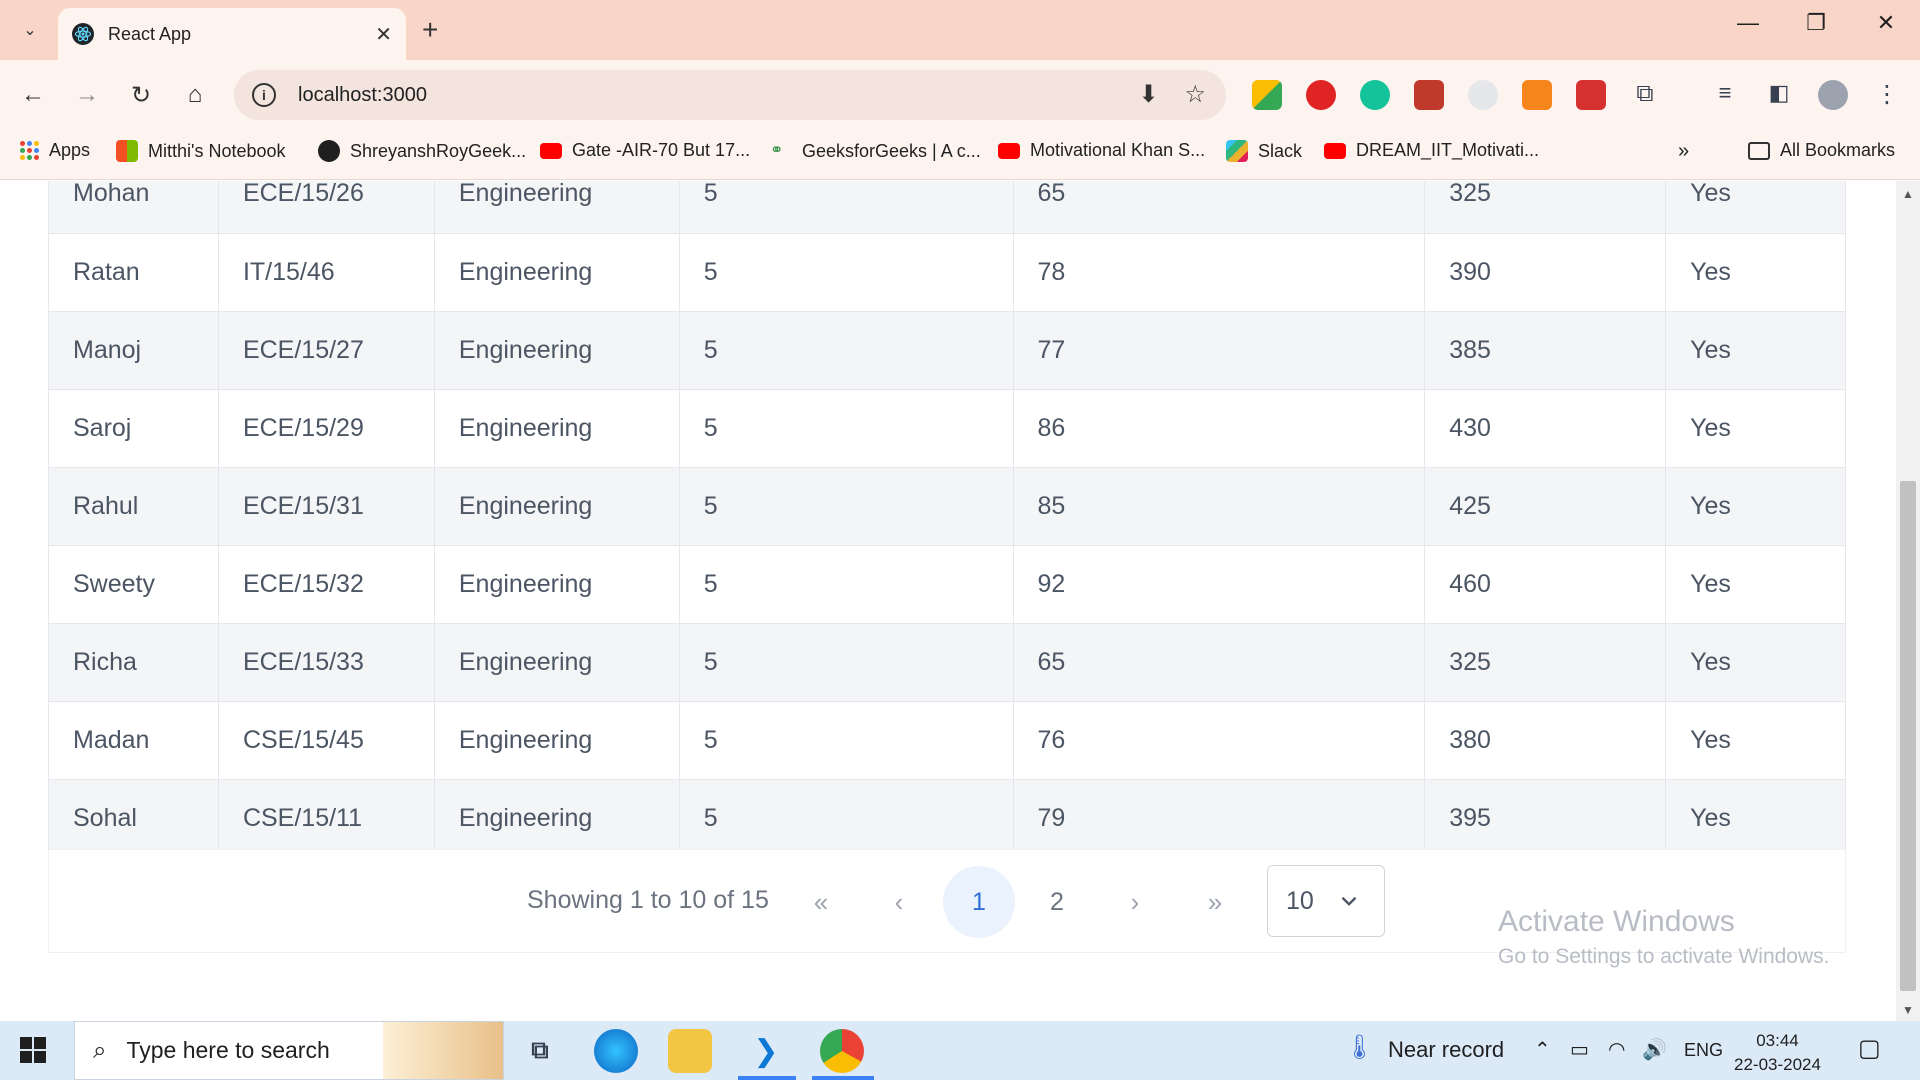  Describe the element at coordinates (730, 95) in the screenshot. I see `address-bar: i localhost:3000 ⬇ ☆` at that location.